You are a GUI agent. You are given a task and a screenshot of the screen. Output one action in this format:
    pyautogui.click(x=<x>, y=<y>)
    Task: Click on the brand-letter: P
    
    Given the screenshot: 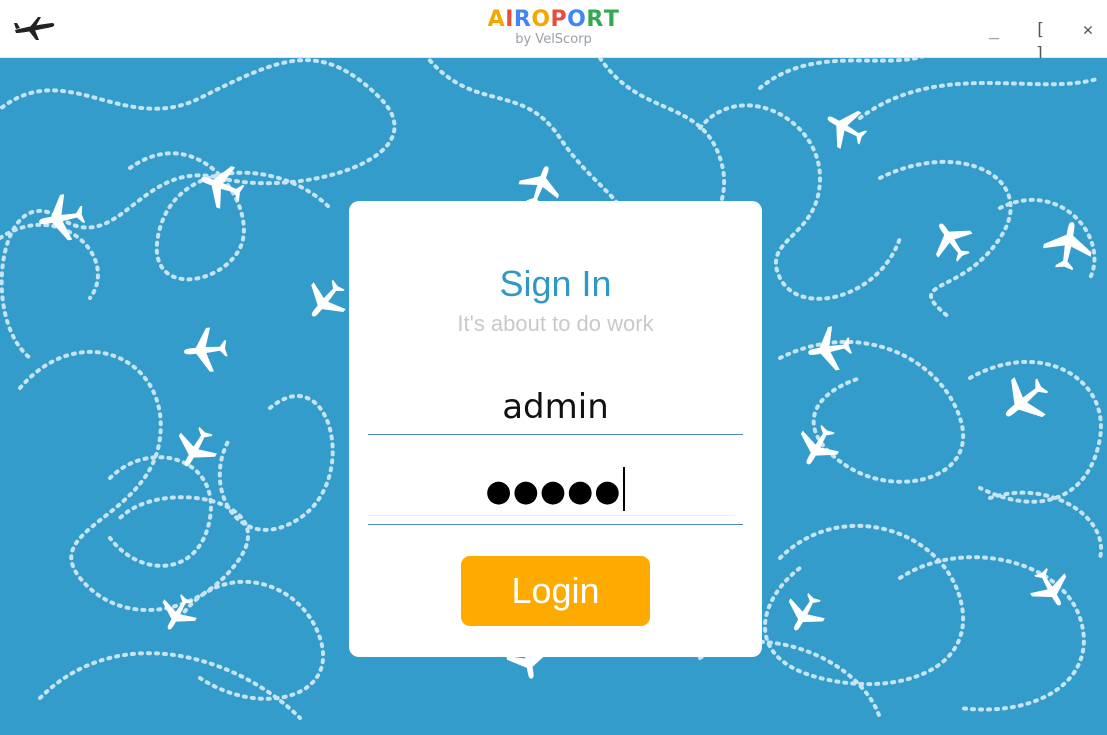 What is the action you would take?
    pyautogui.click(x=559, y=19)
    